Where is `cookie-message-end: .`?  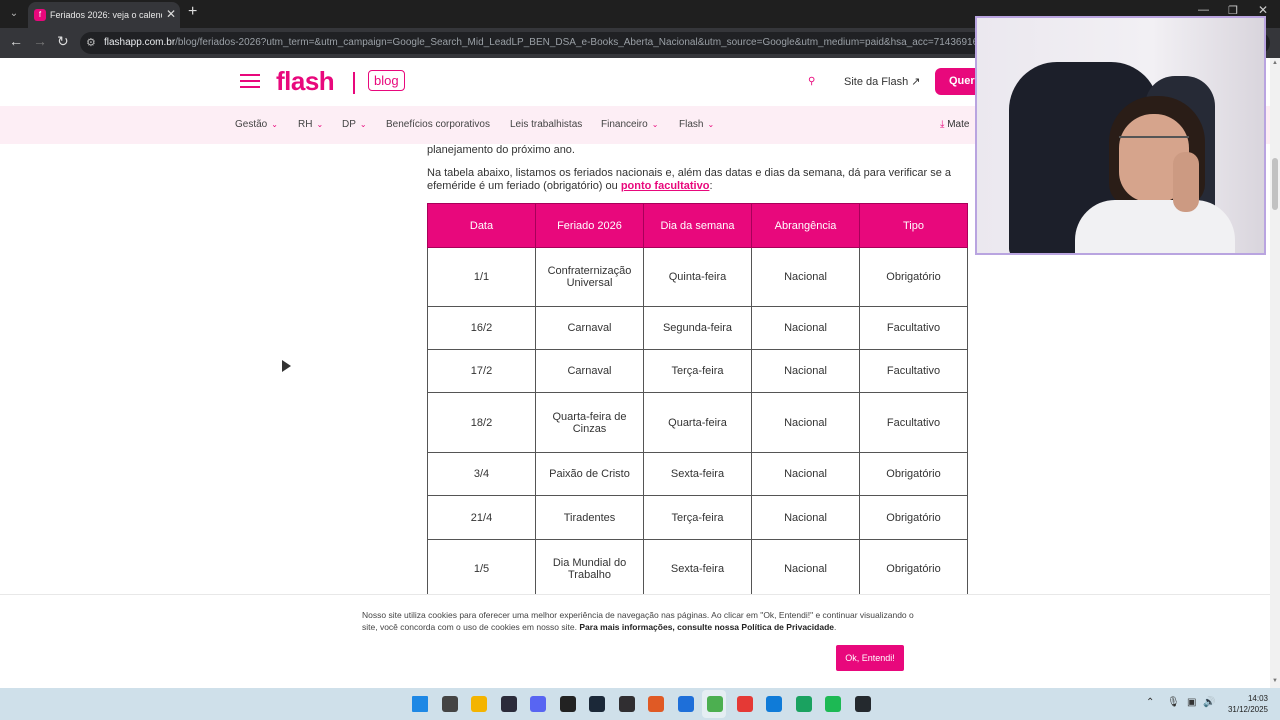
cookie-message-end: . is located at coordinates (835, 627).